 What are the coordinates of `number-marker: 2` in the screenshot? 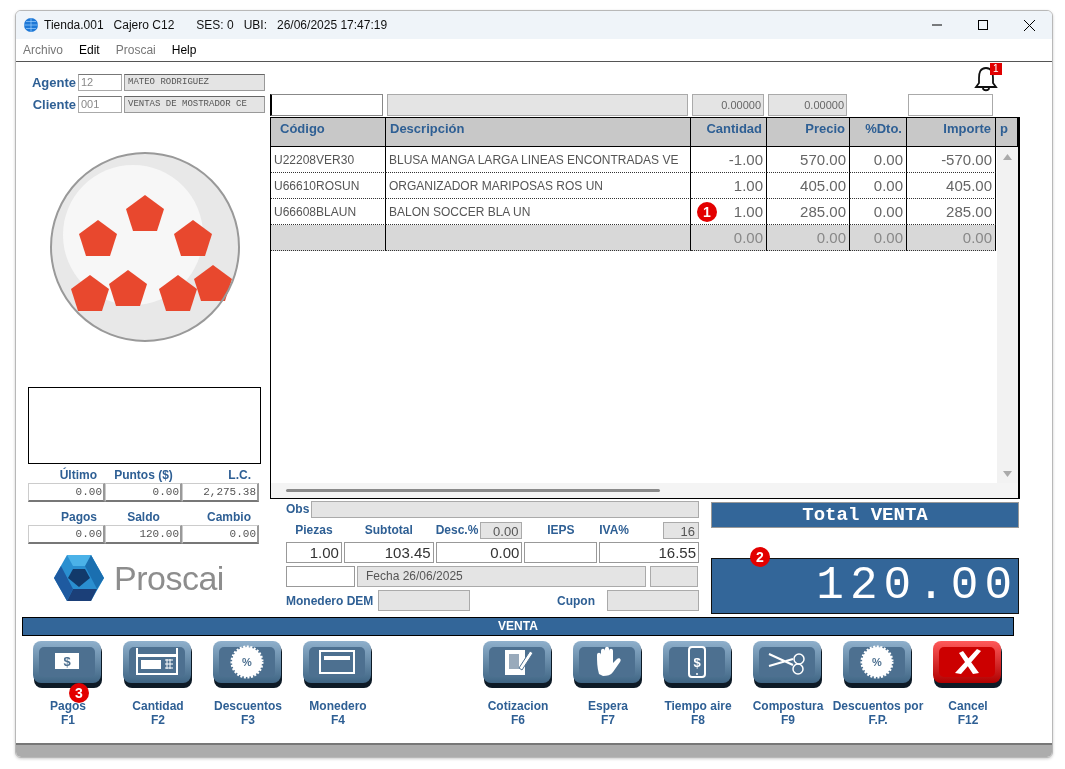 It's located at (760, 557).